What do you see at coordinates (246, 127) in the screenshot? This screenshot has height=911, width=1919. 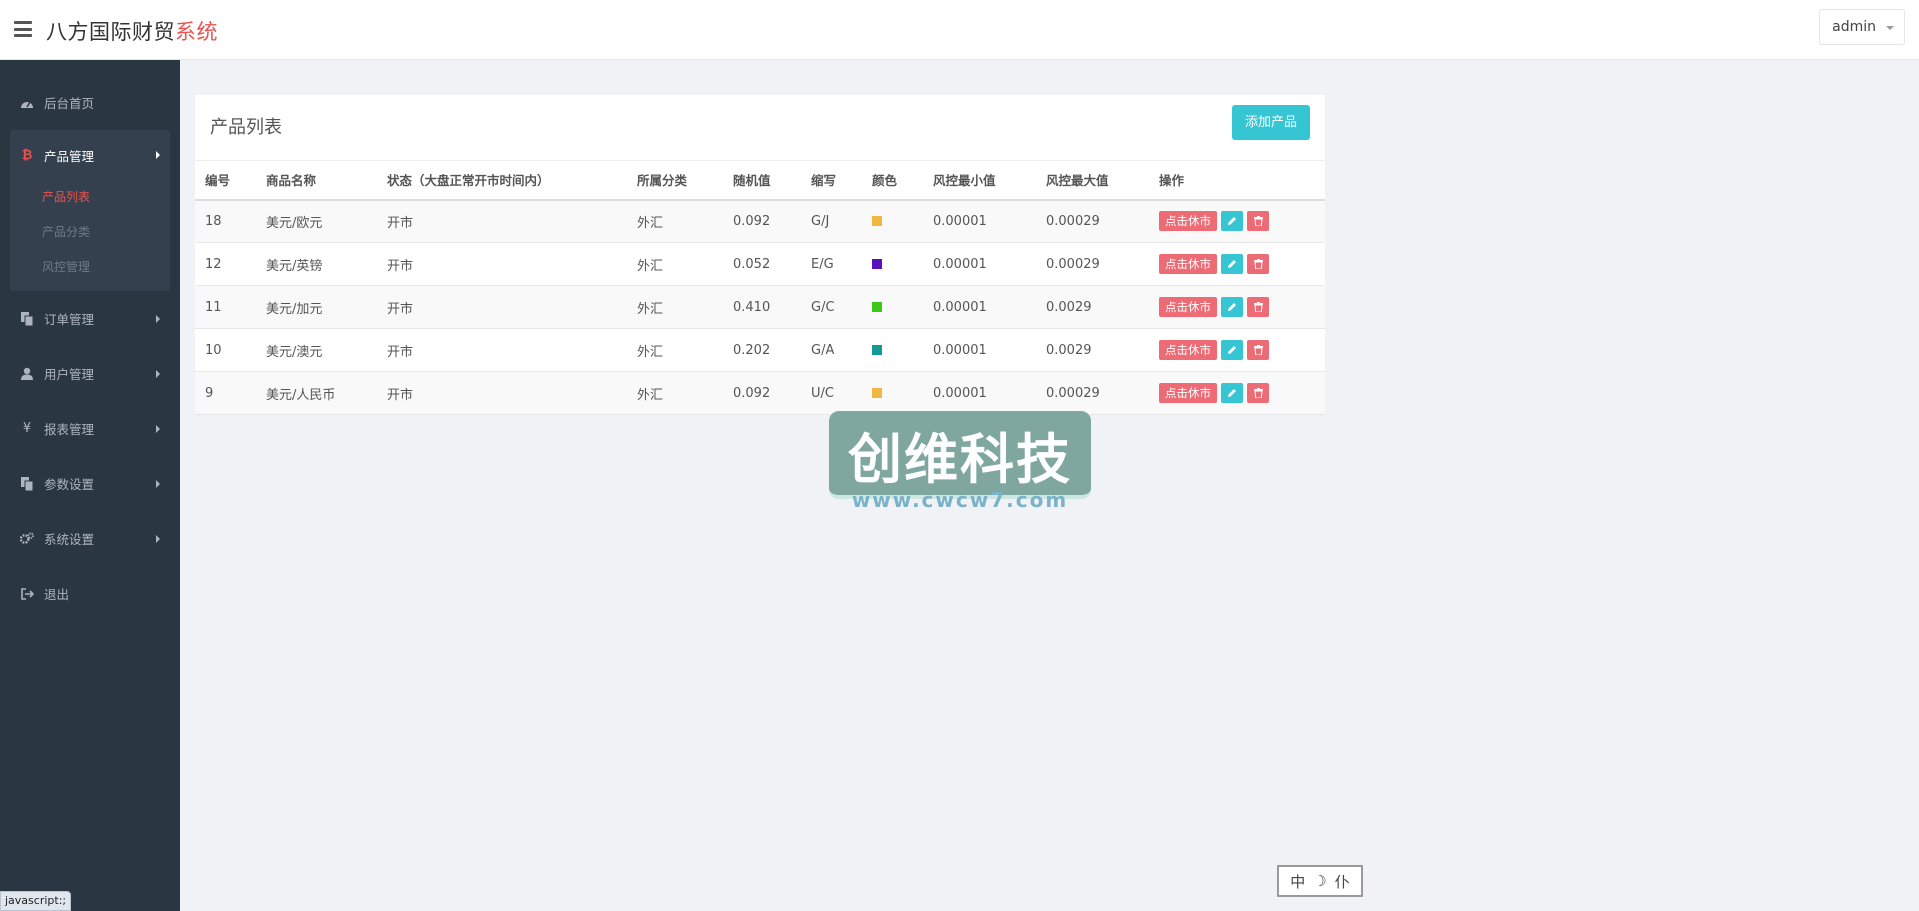 I see `panel-title: 产品列表` at bounding box center [246, 127].